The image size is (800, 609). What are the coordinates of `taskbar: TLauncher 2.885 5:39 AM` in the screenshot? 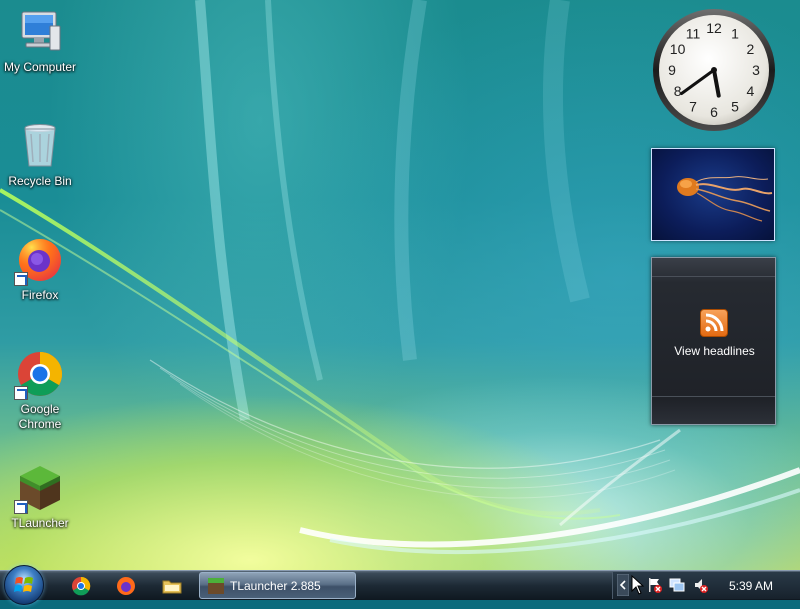 It's located at (400, 585).